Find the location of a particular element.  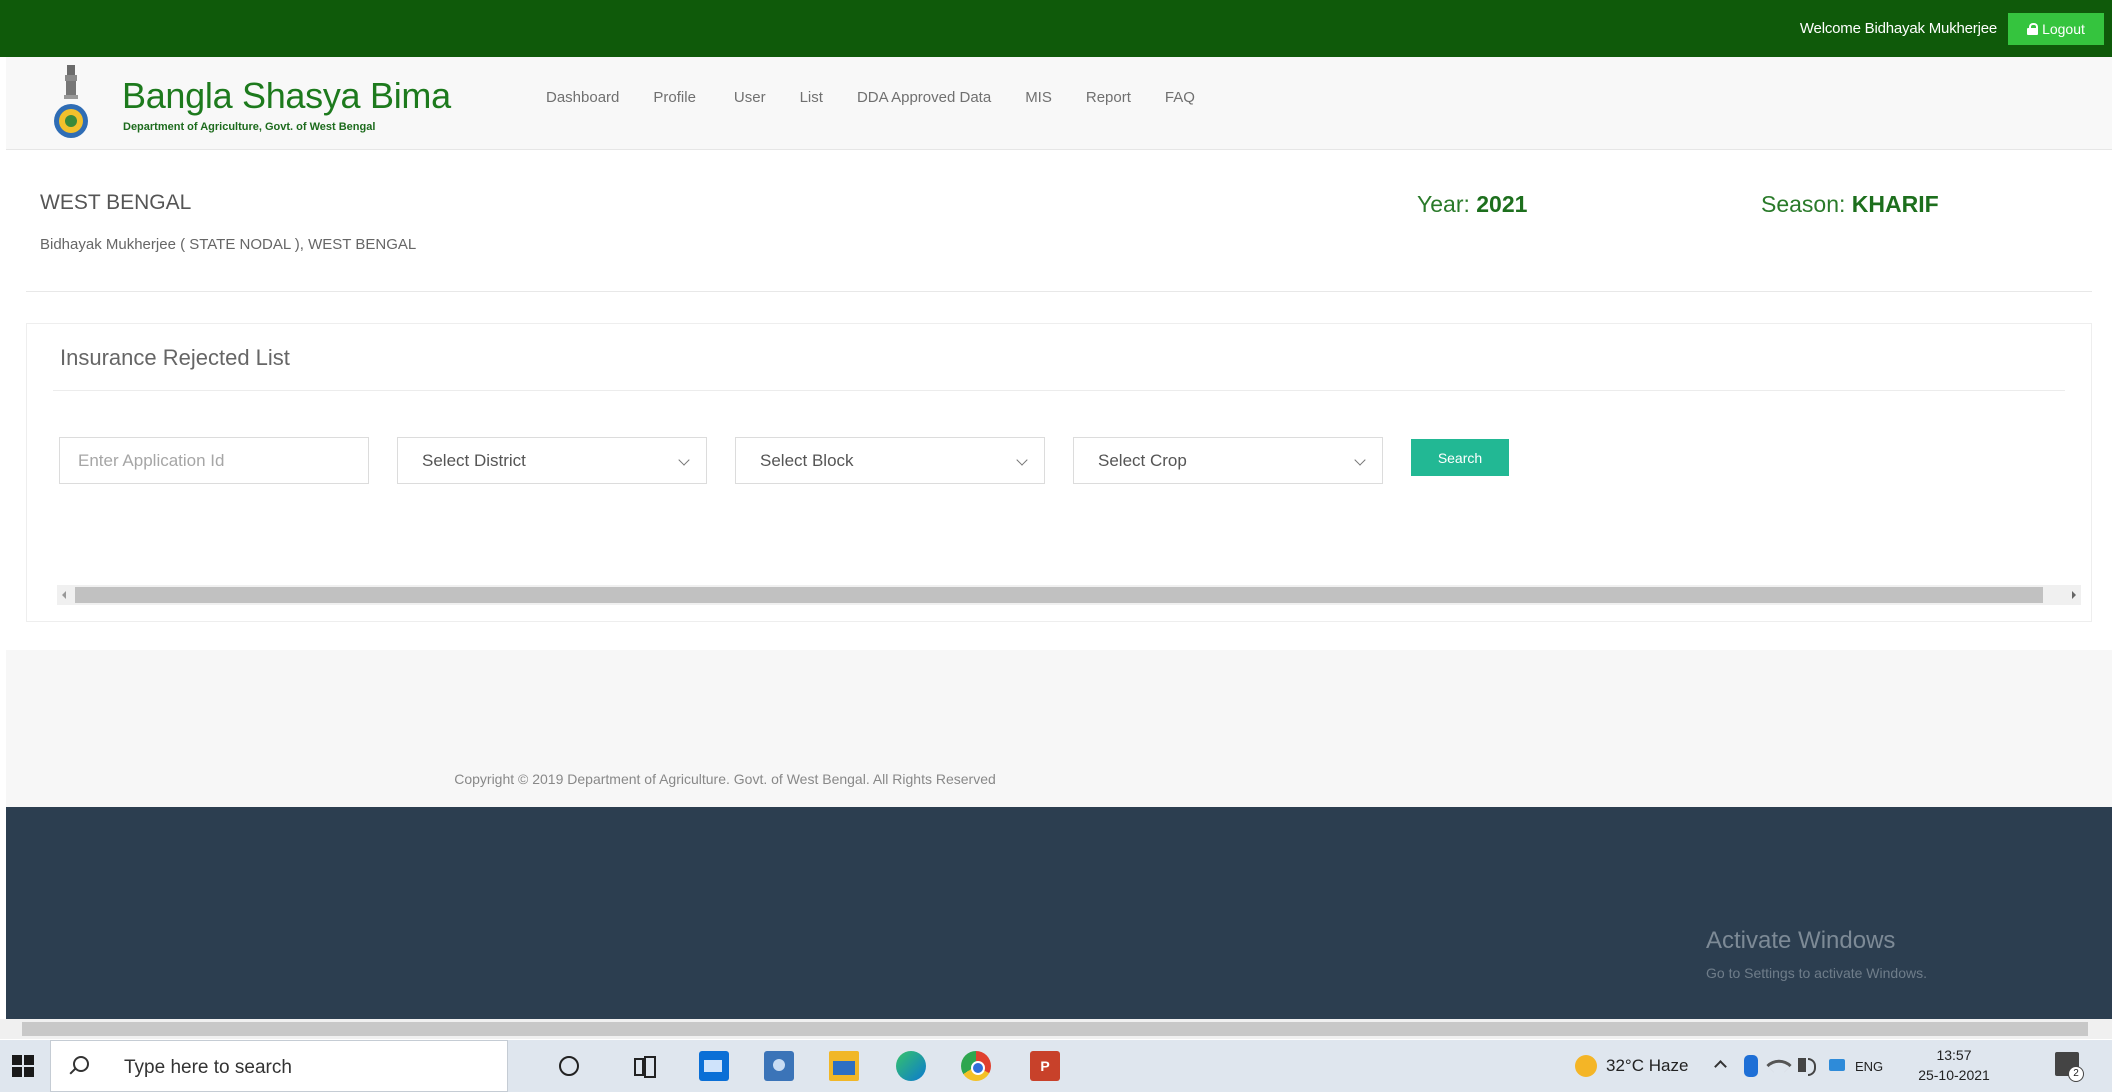

page-scrollbar-thumb is located at coordinates (1055, 1029).